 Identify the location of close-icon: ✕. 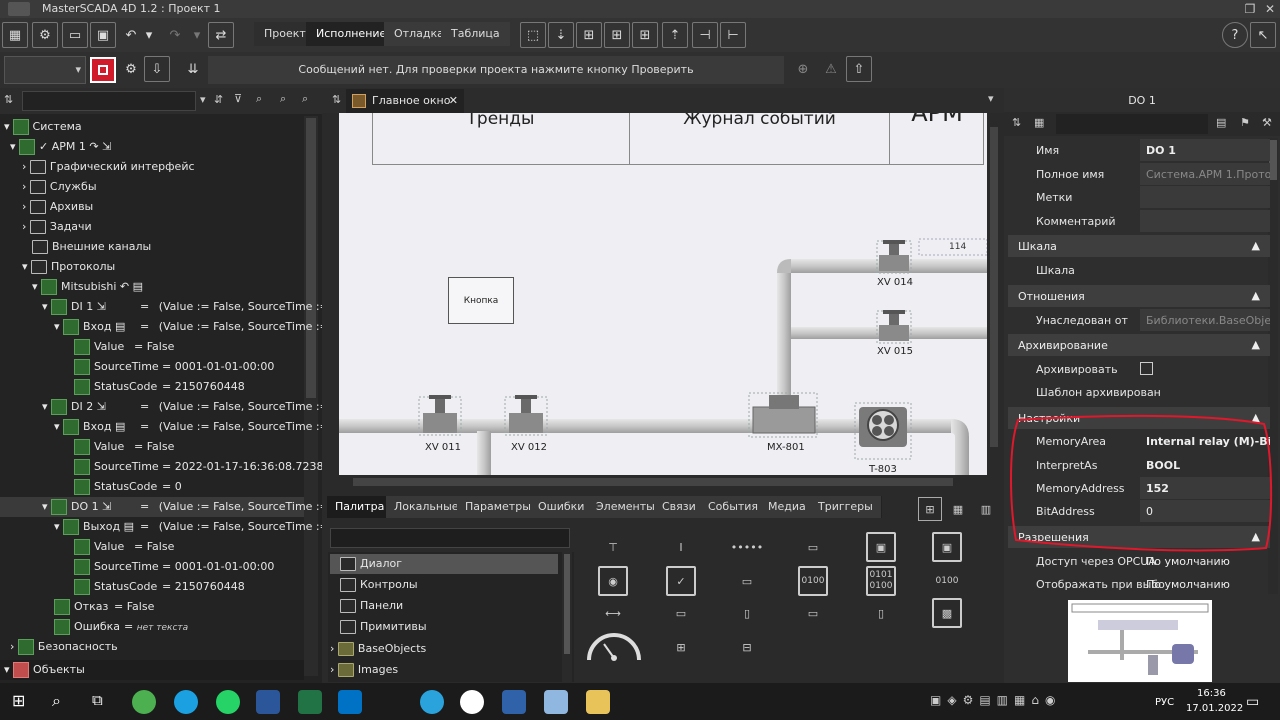
(453, 101).